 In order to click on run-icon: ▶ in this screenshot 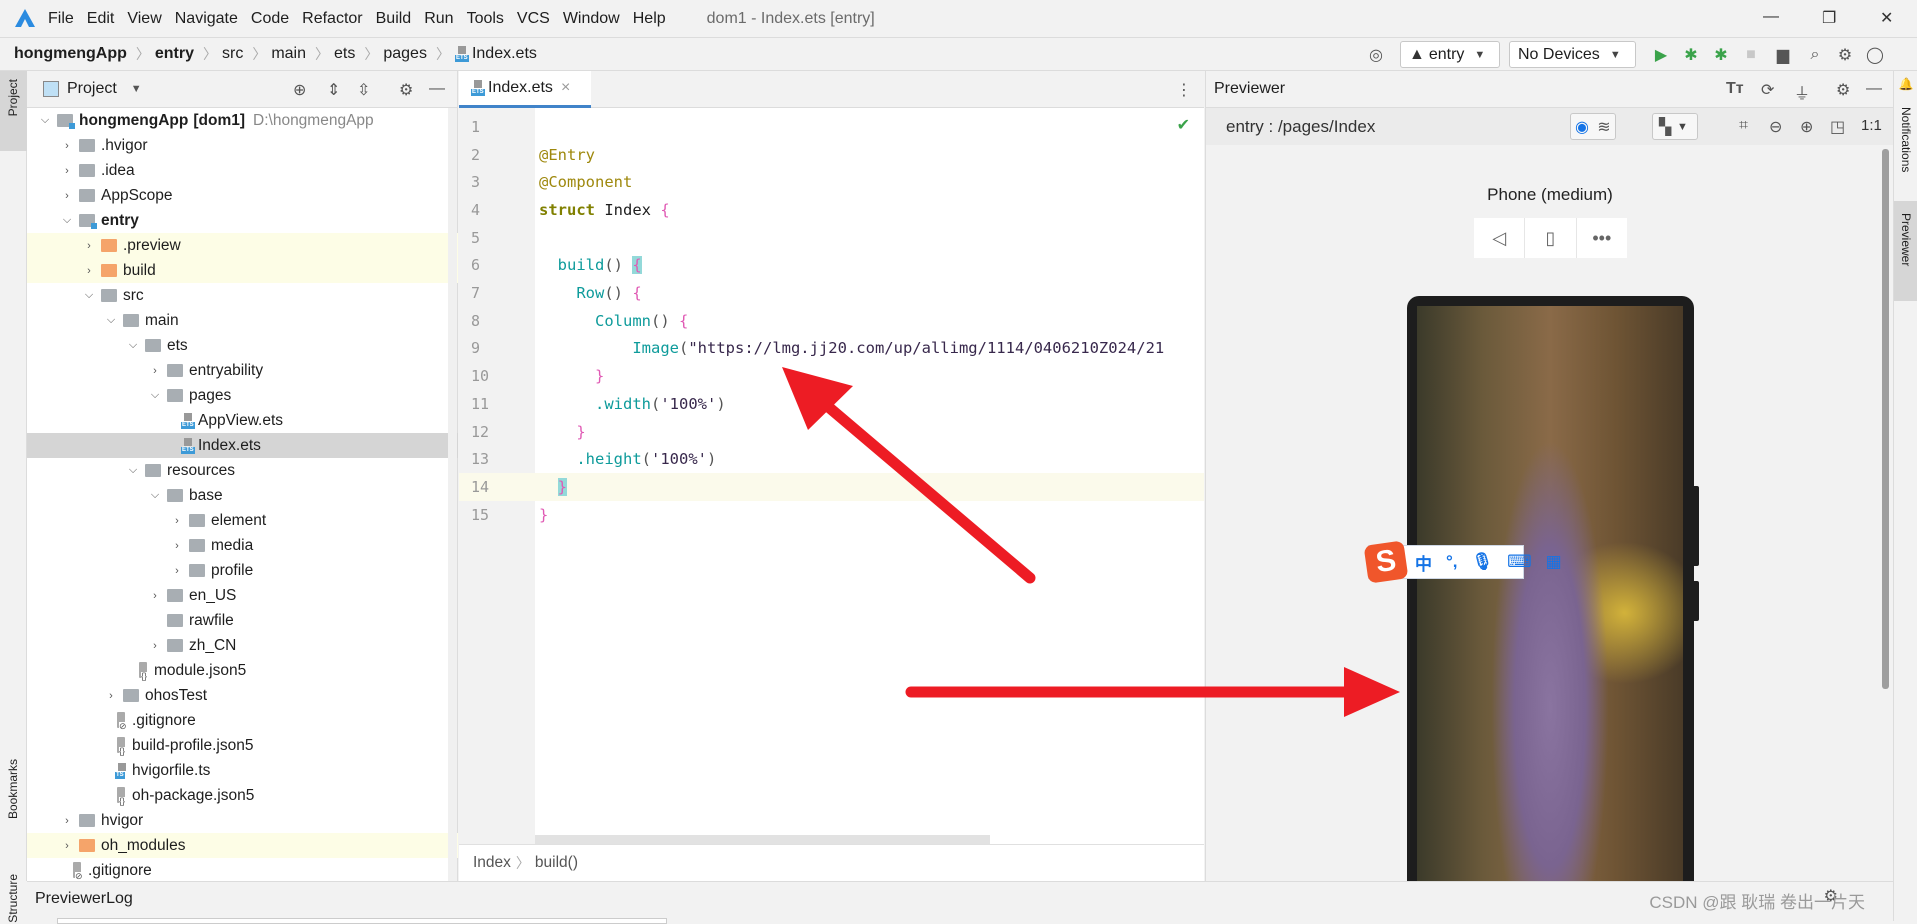, I will do `click(1661, 55)`.